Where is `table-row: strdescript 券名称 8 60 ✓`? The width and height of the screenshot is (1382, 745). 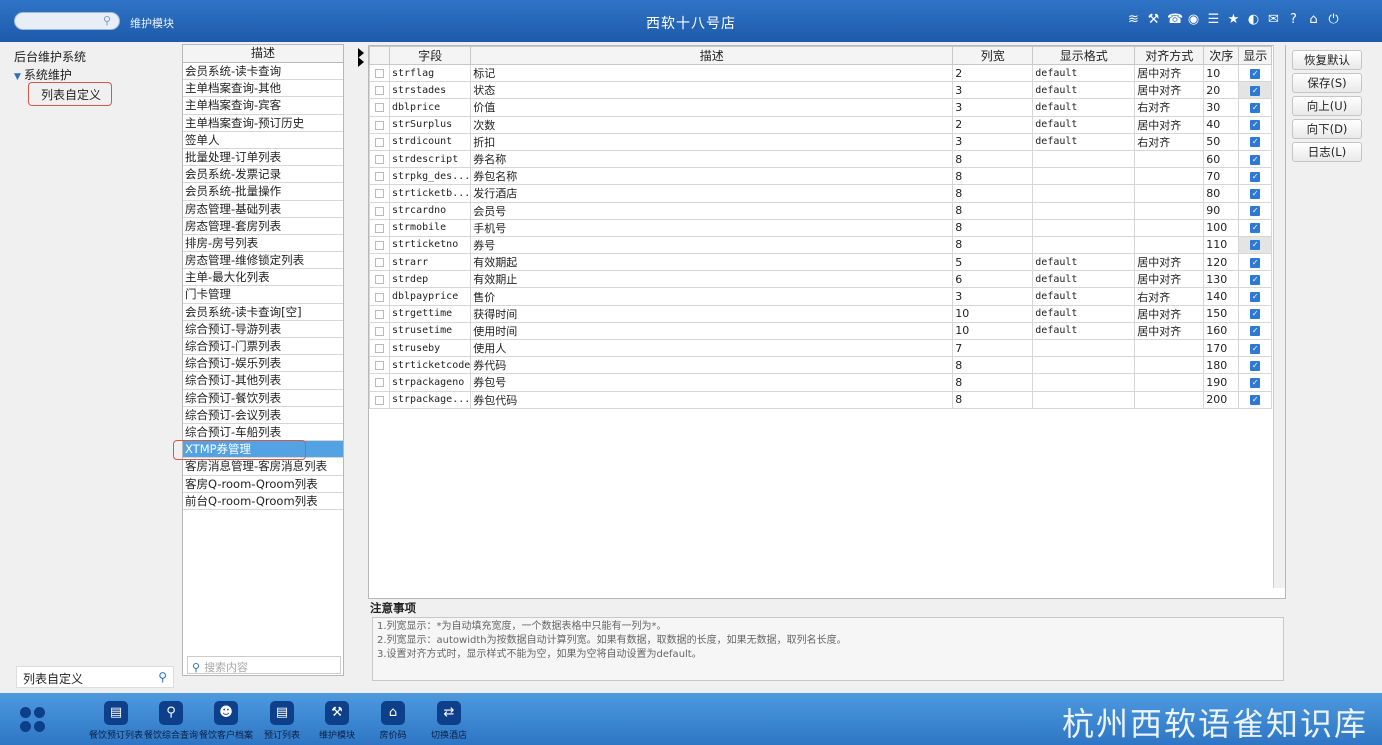 table-row: strdescript 券名称 8 60 ✓ is located at coordinates (821, 159).